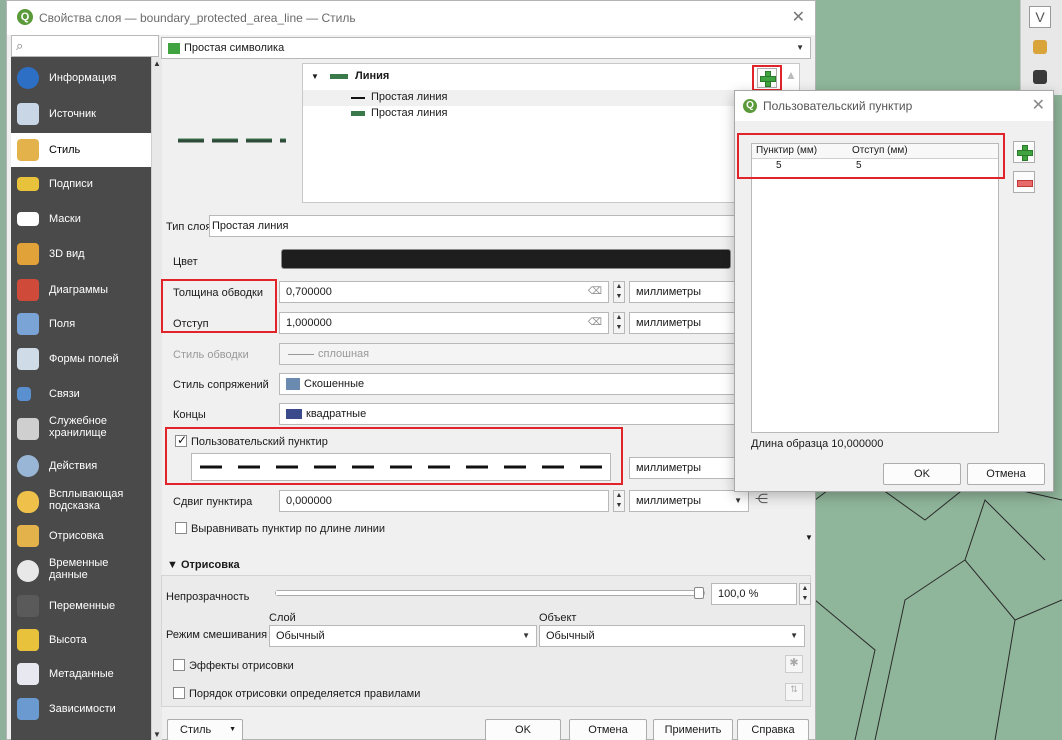 This screenshot has height=740, width=1062. What do you see at coordinates (309, 323) in the screenshot?
I see `offset-value: 1,000000` at bounding box center [309, 323].